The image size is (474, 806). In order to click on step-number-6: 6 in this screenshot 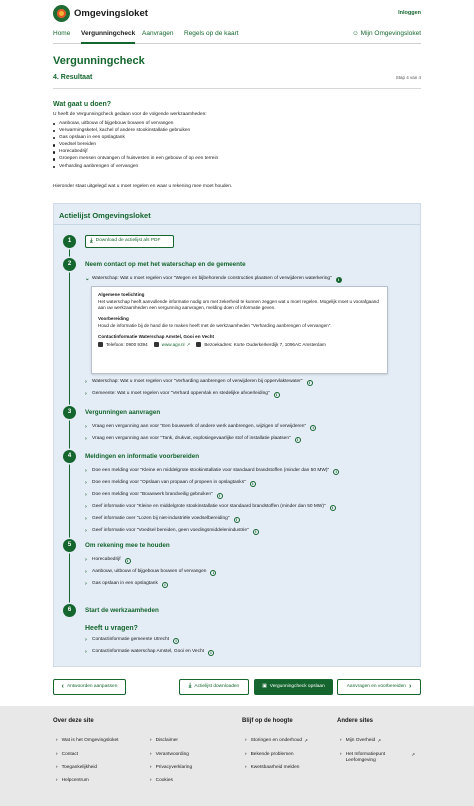, I will do `click(69, 610)`.